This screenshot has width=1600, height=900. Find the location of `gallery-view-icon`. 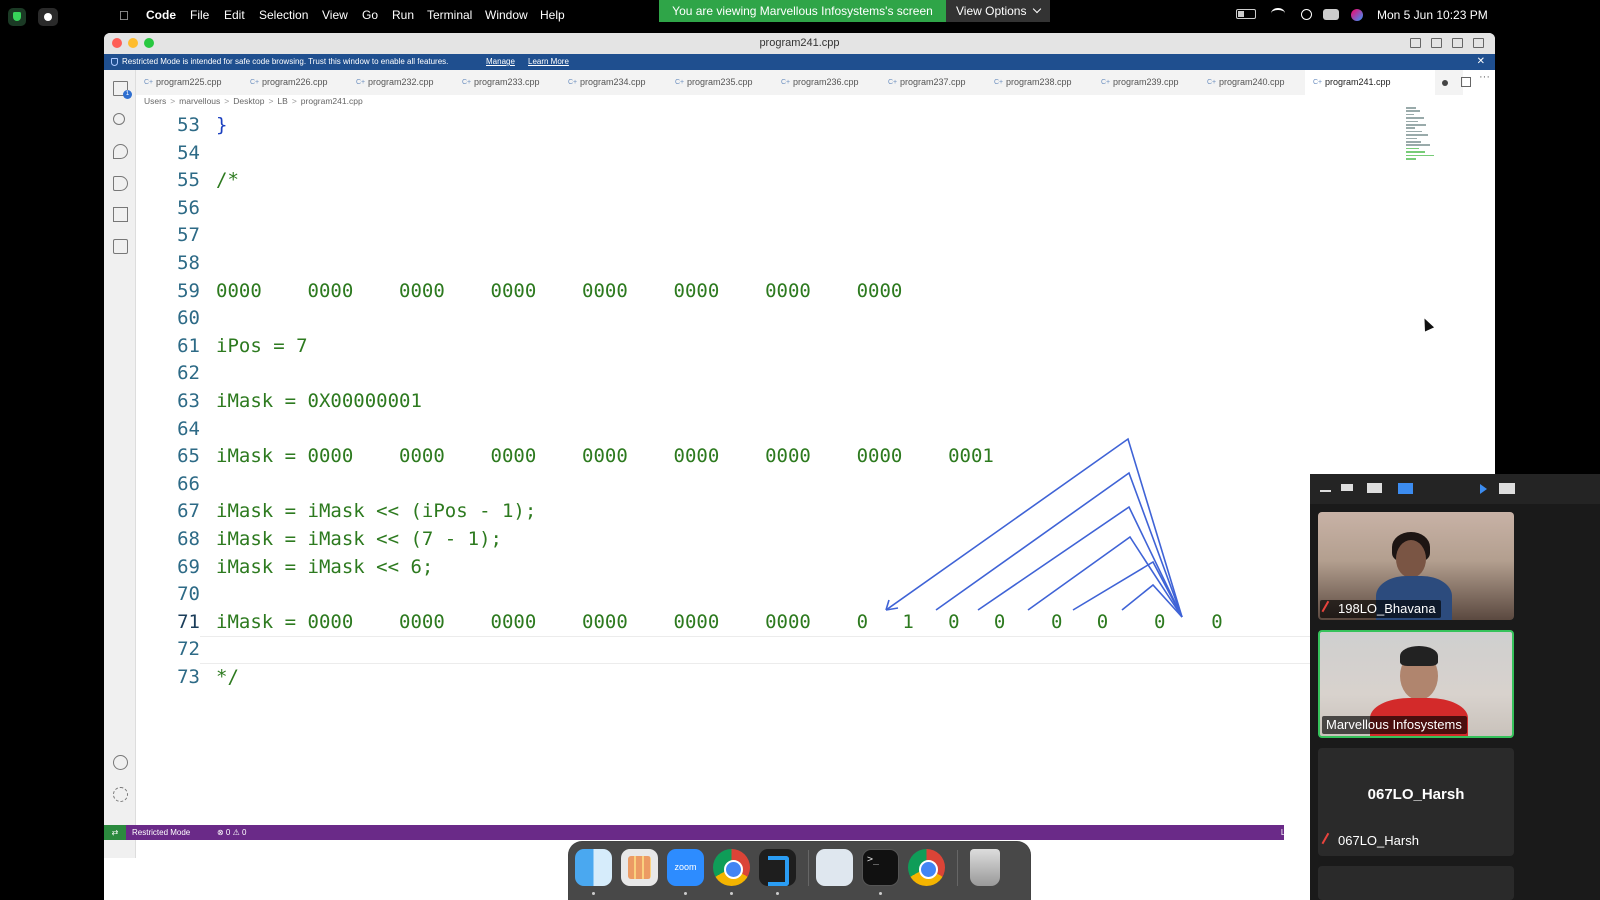

gallery-view-icon is located at coordinates (1405, 488).